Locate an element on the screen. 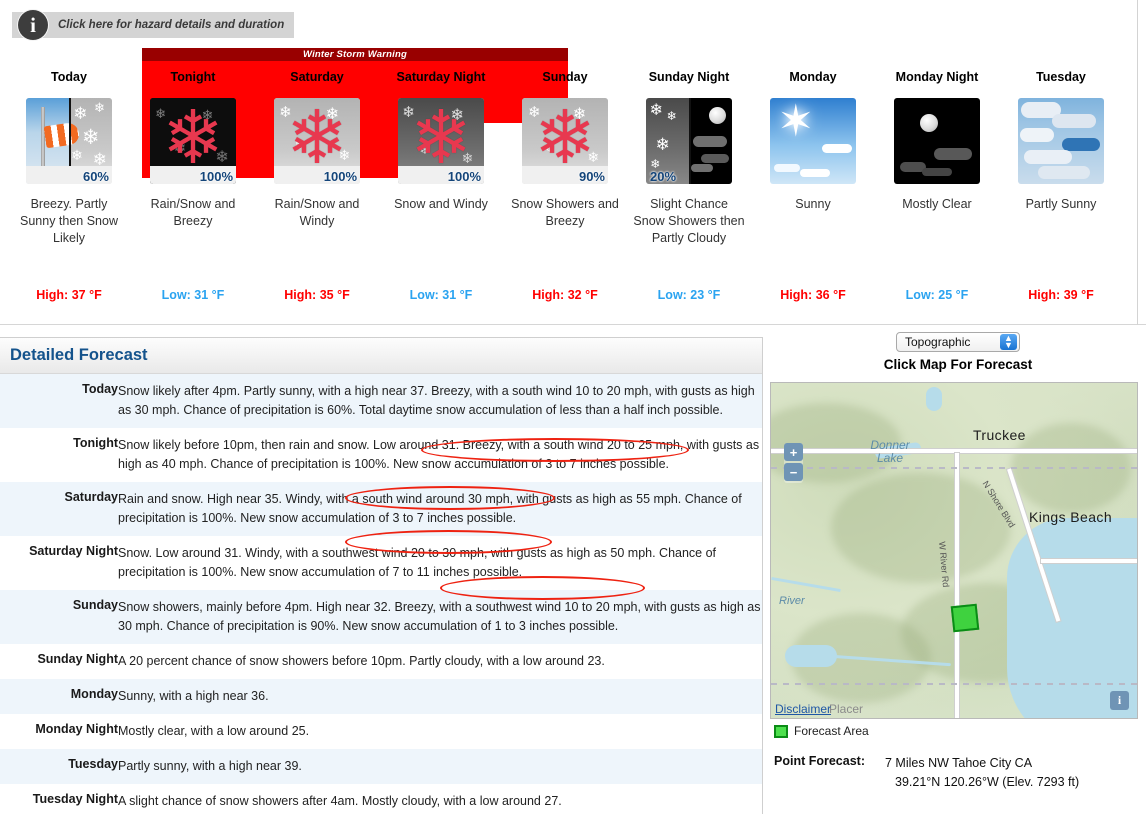 Image resolution: width=1146 pixels, height=814 pixels. zoom-out-button: − is located at coordinates (793, 472).